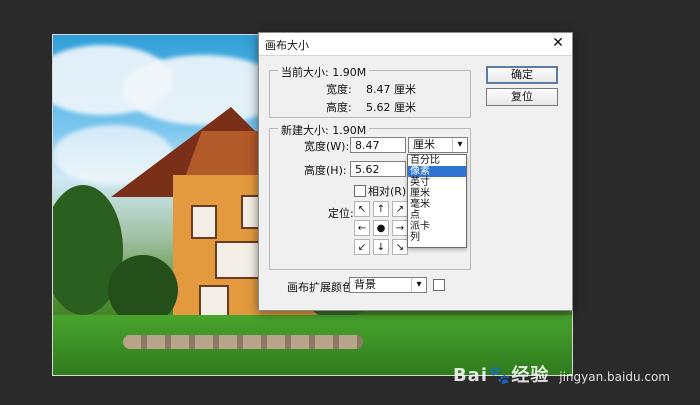 This screenshot has width=700, height=405. I want to click on arrow-se-icon: ↘, so click(400, 247).